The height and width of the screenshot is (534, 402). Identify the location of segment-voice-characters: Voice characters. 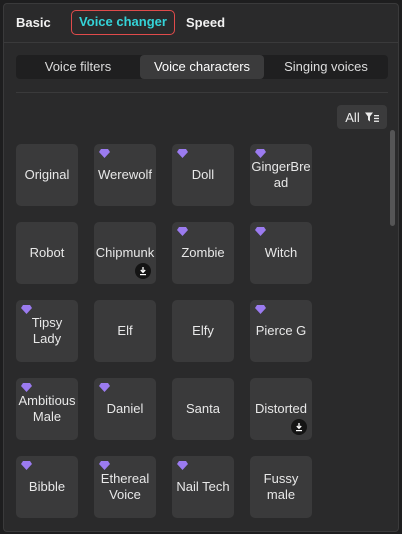
(202, 67).